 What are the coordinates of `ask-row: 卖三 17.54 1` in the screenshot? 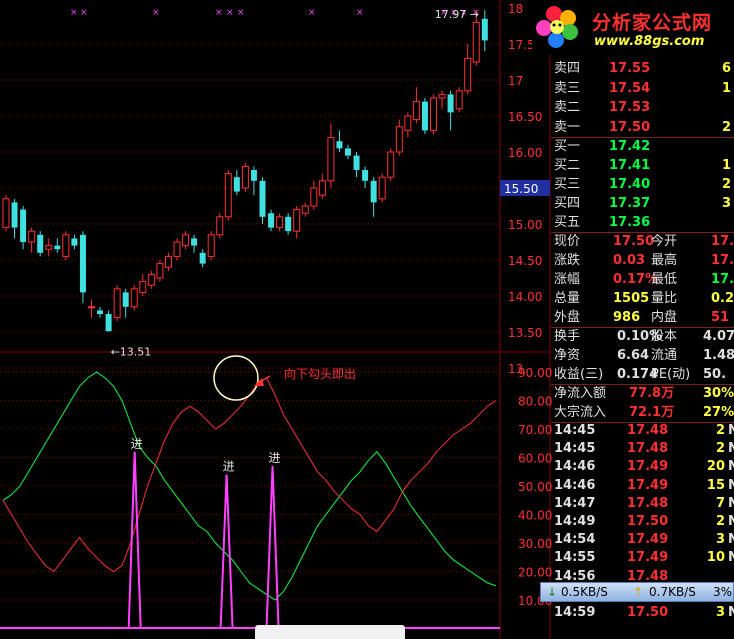 It's located at (642, 88).